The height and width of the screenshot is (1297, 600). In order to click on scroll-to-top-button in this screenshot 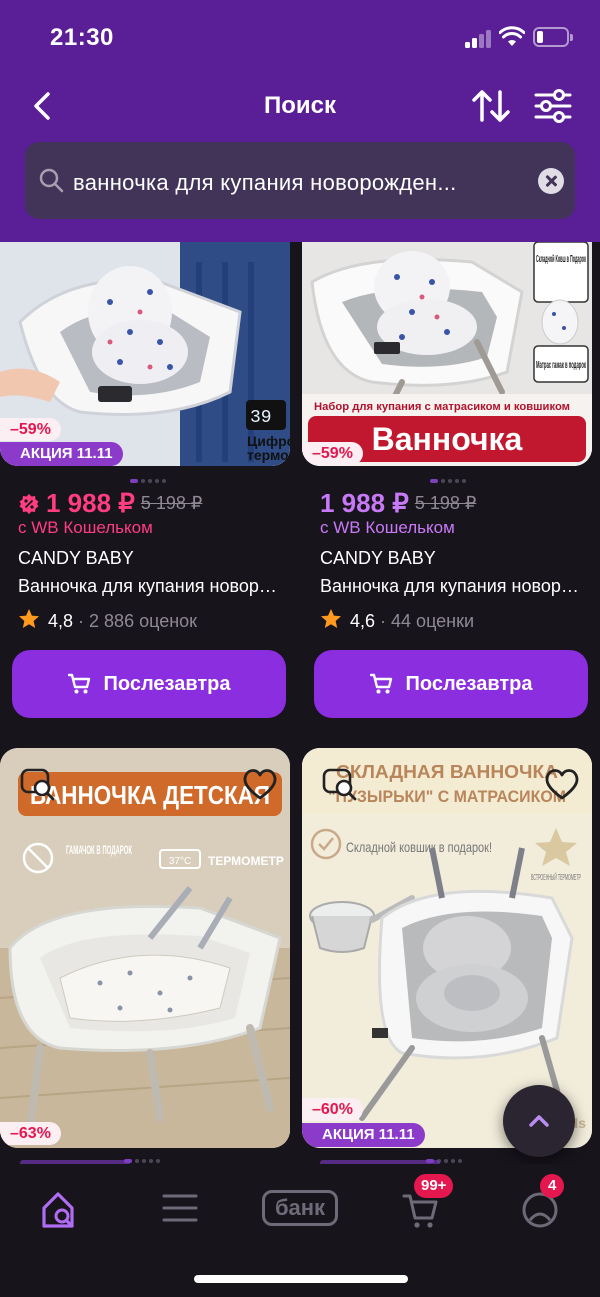, I will do `click(539, 1121)`.